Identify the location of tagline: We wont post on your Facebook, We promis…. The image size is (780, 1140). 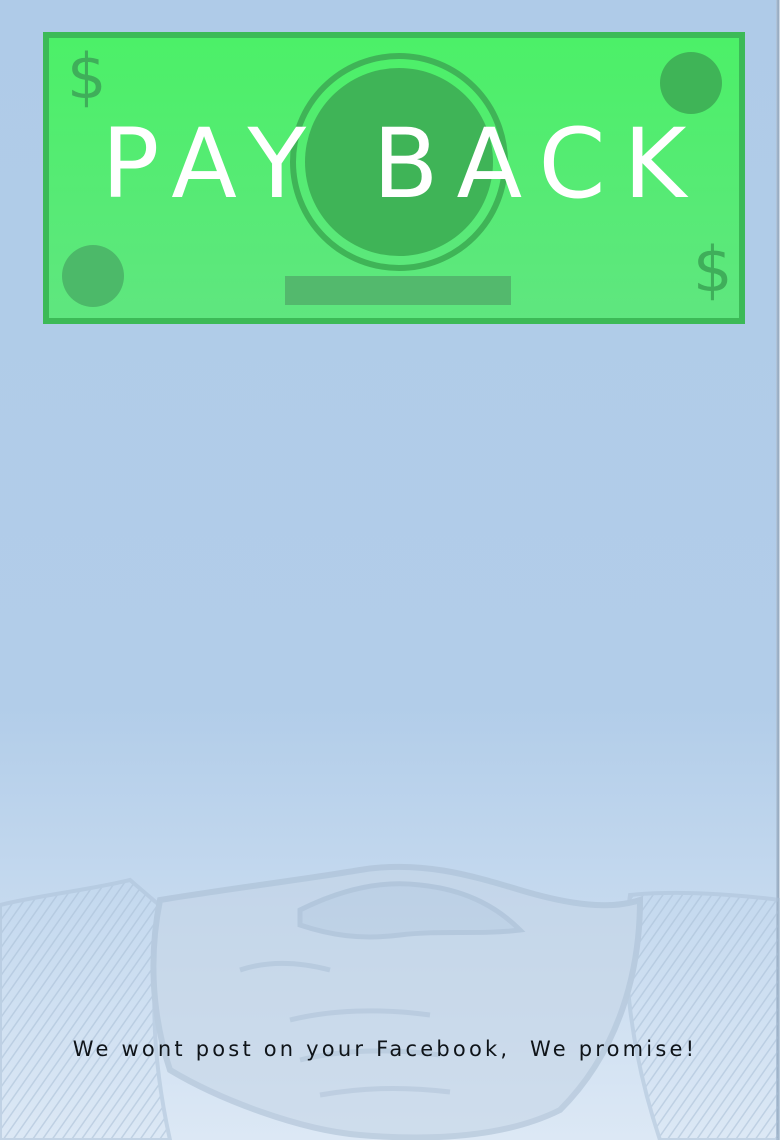
(385, 1049).